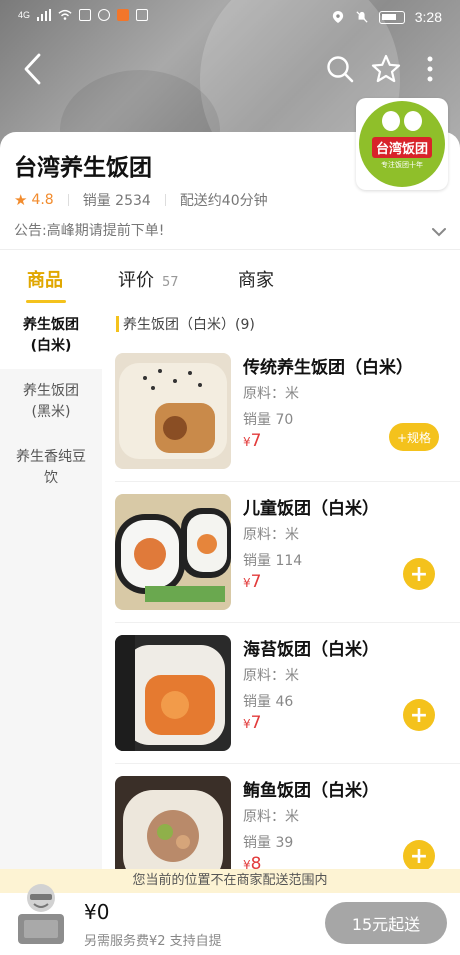 This screenshot has height=955, width=460. I want to click on tab-label: 商家, so click(256, 280).